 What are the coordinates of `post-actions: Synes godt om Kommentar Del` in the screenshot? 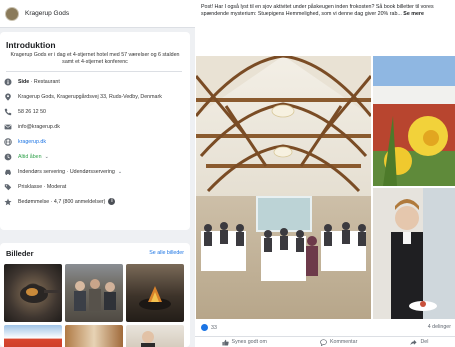 It's located at (325, 341).